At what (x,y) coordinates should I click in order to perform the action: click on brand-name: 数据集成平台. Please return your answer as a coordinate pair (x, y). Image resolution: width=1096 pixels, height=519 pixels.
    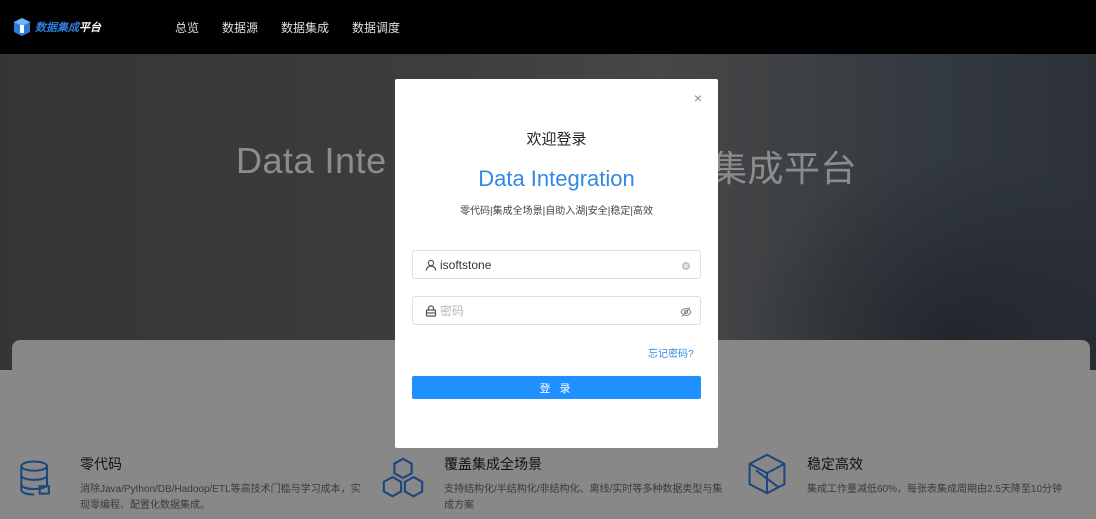
    Looking at the image, I should click on (68, 28).